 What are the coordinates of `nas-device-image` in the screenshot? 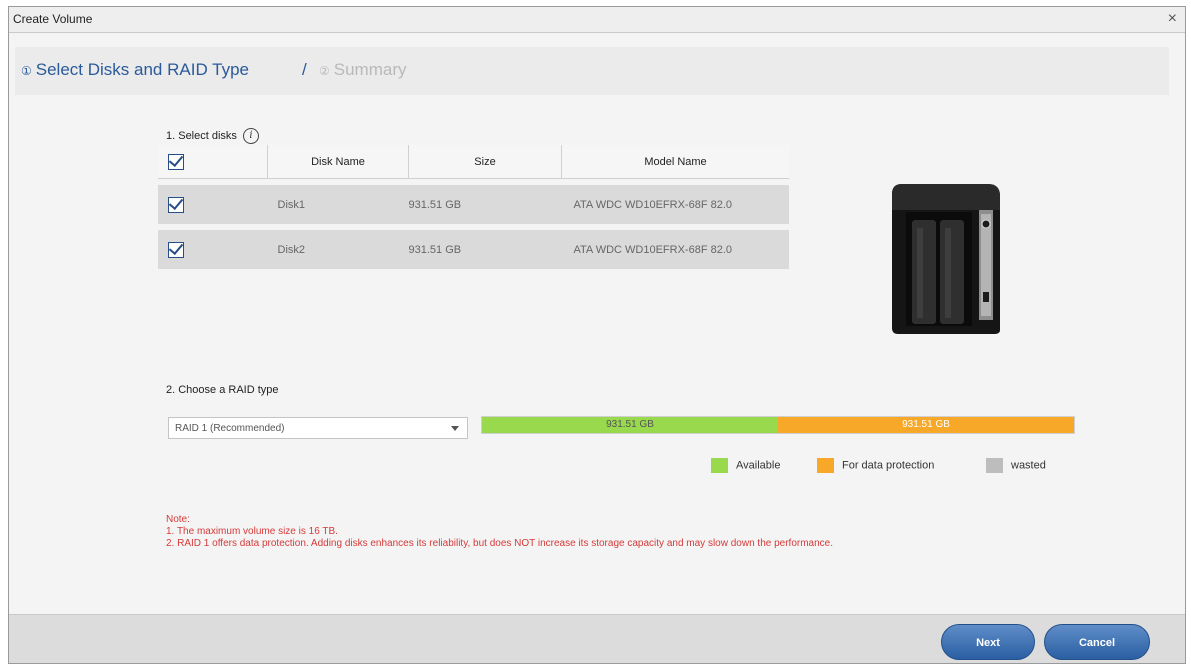 It's located at (946, 259).